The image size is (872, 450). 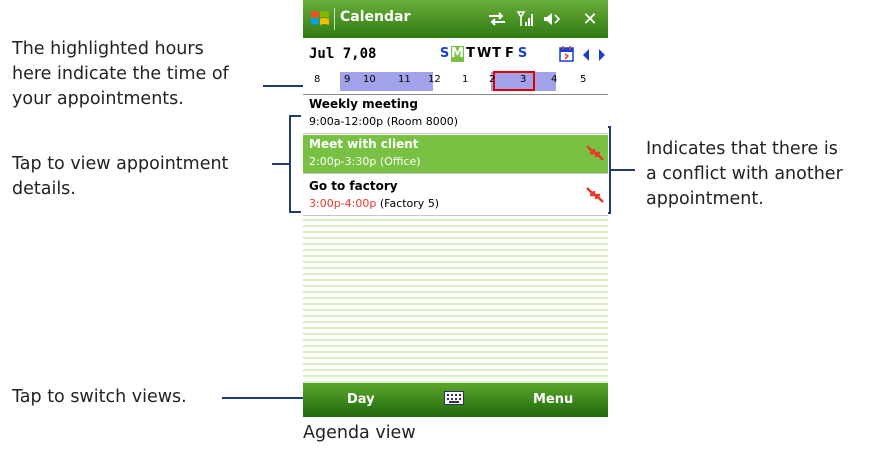 I want to click on title-separator, so click(x=334, y=19).